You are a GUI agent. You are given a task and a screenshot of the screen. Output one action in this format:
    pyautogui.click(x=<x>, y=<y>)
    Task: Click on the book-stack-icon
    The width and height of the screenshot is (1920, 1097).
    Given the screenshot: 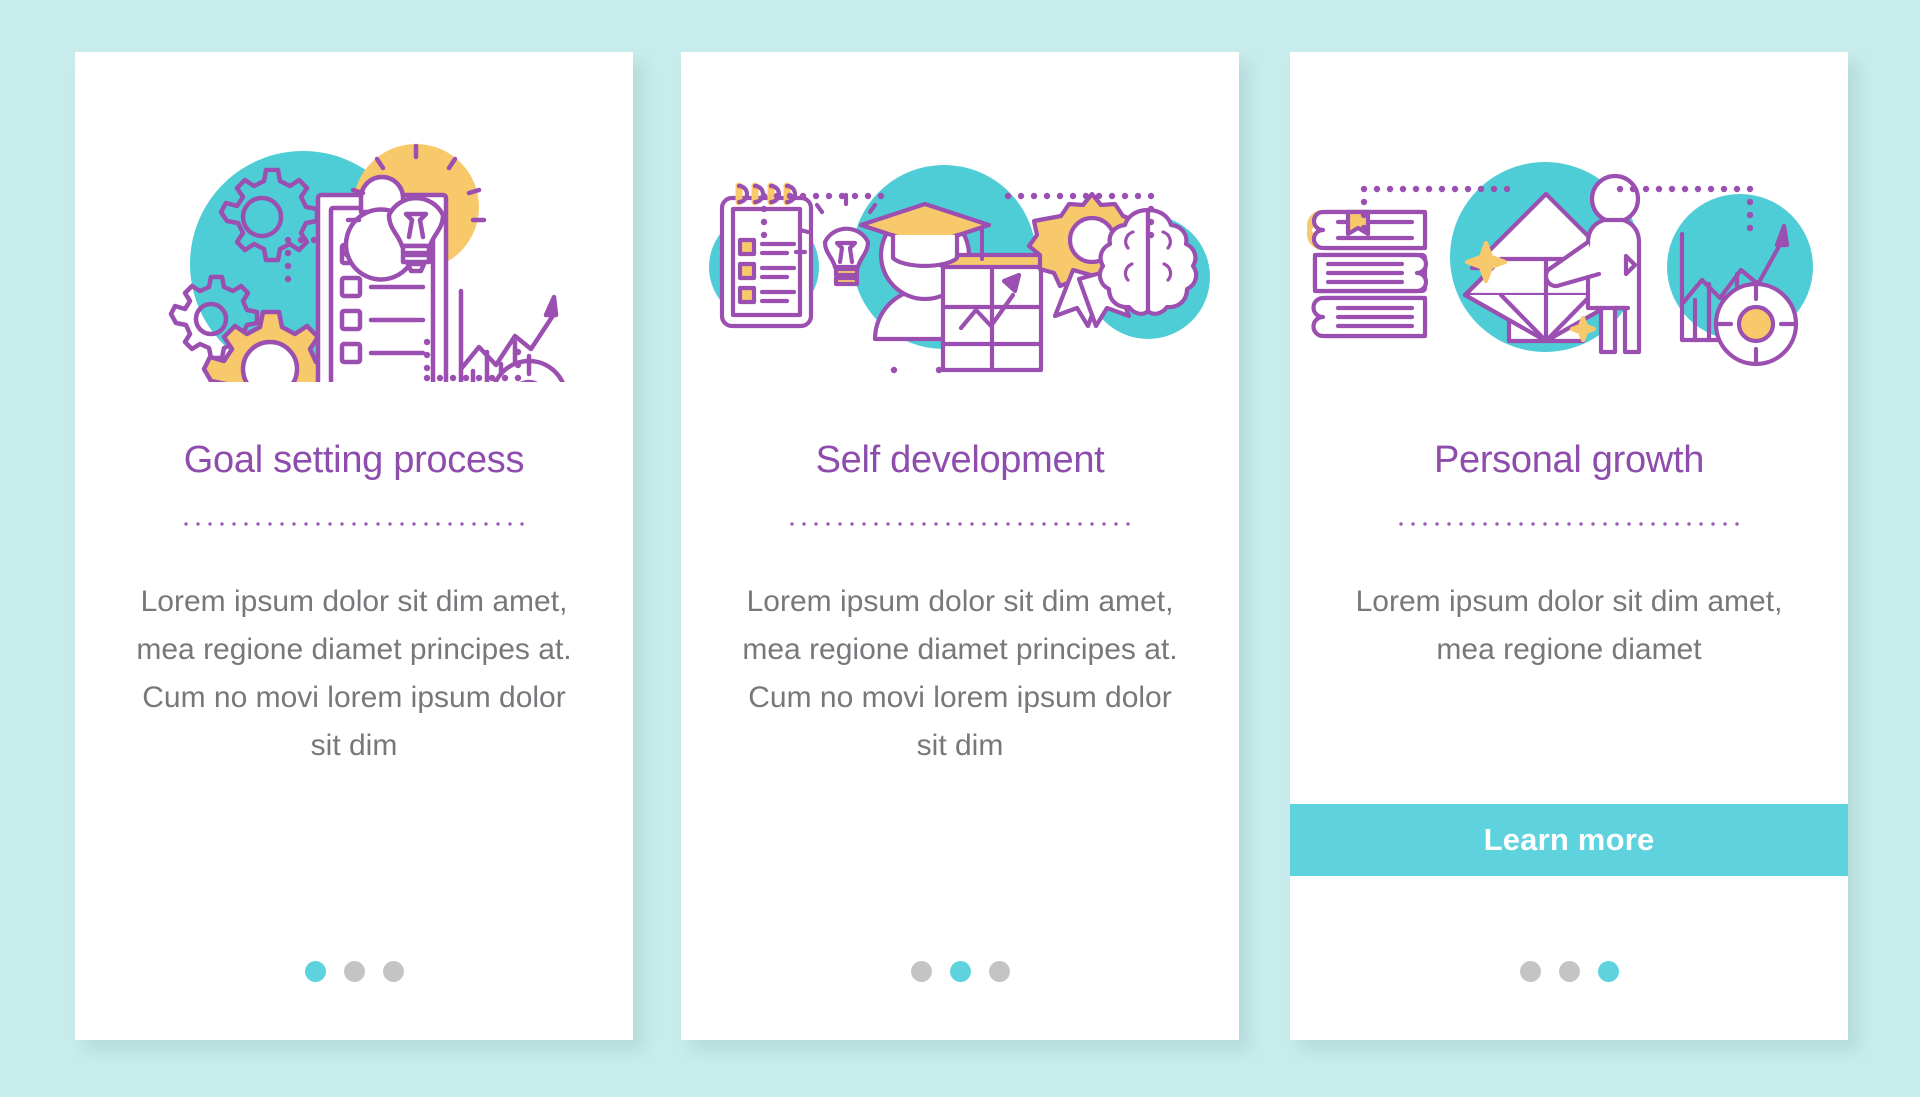 What is the action you would take?
    pyautogui.click(x=1367, y=274)
    